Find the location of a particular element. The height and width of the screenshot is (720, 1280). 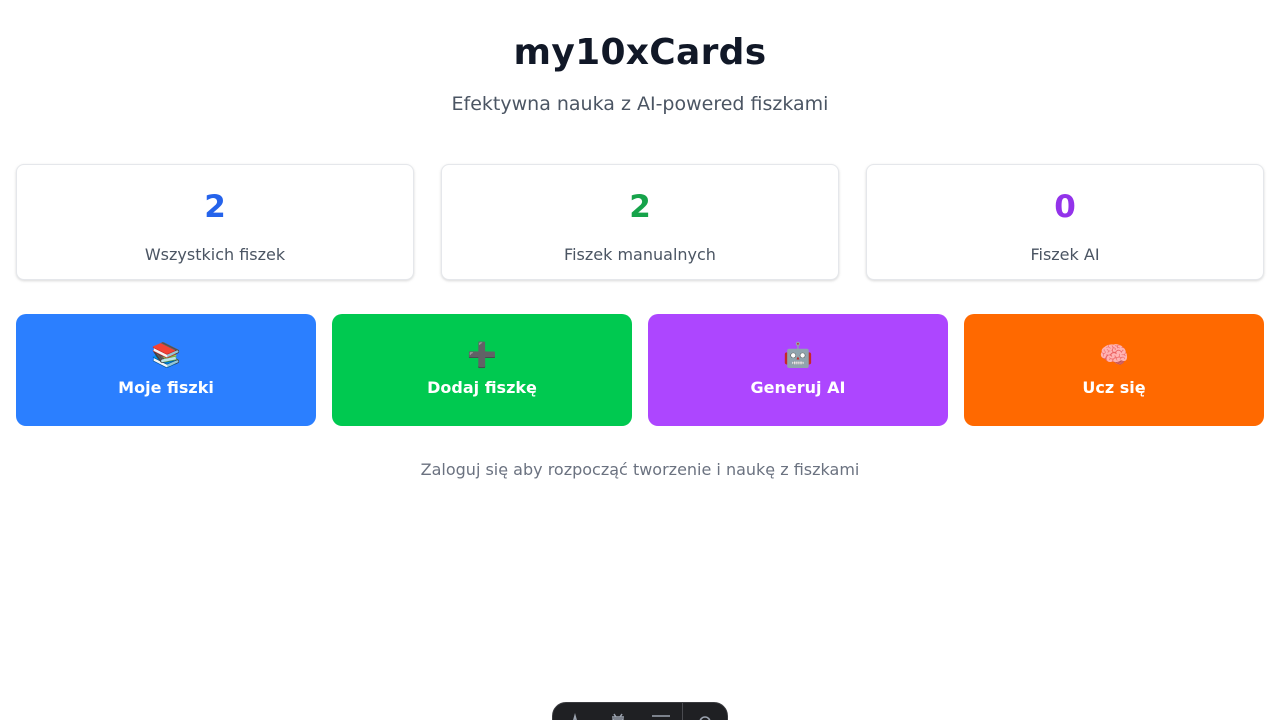

my-flashcards-label: Moje fiszki is located at coordinates (166, 387).